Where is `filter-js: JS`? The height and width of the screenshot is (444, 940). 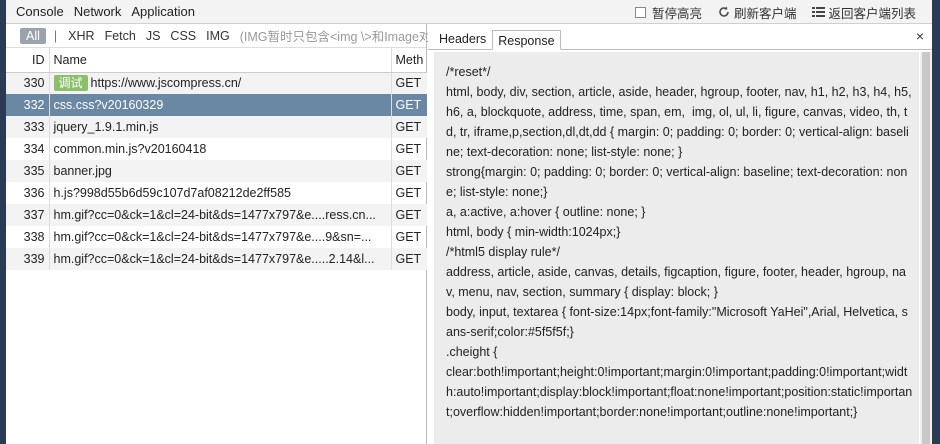 filter-js: JS is located at coordinates (153, 36).